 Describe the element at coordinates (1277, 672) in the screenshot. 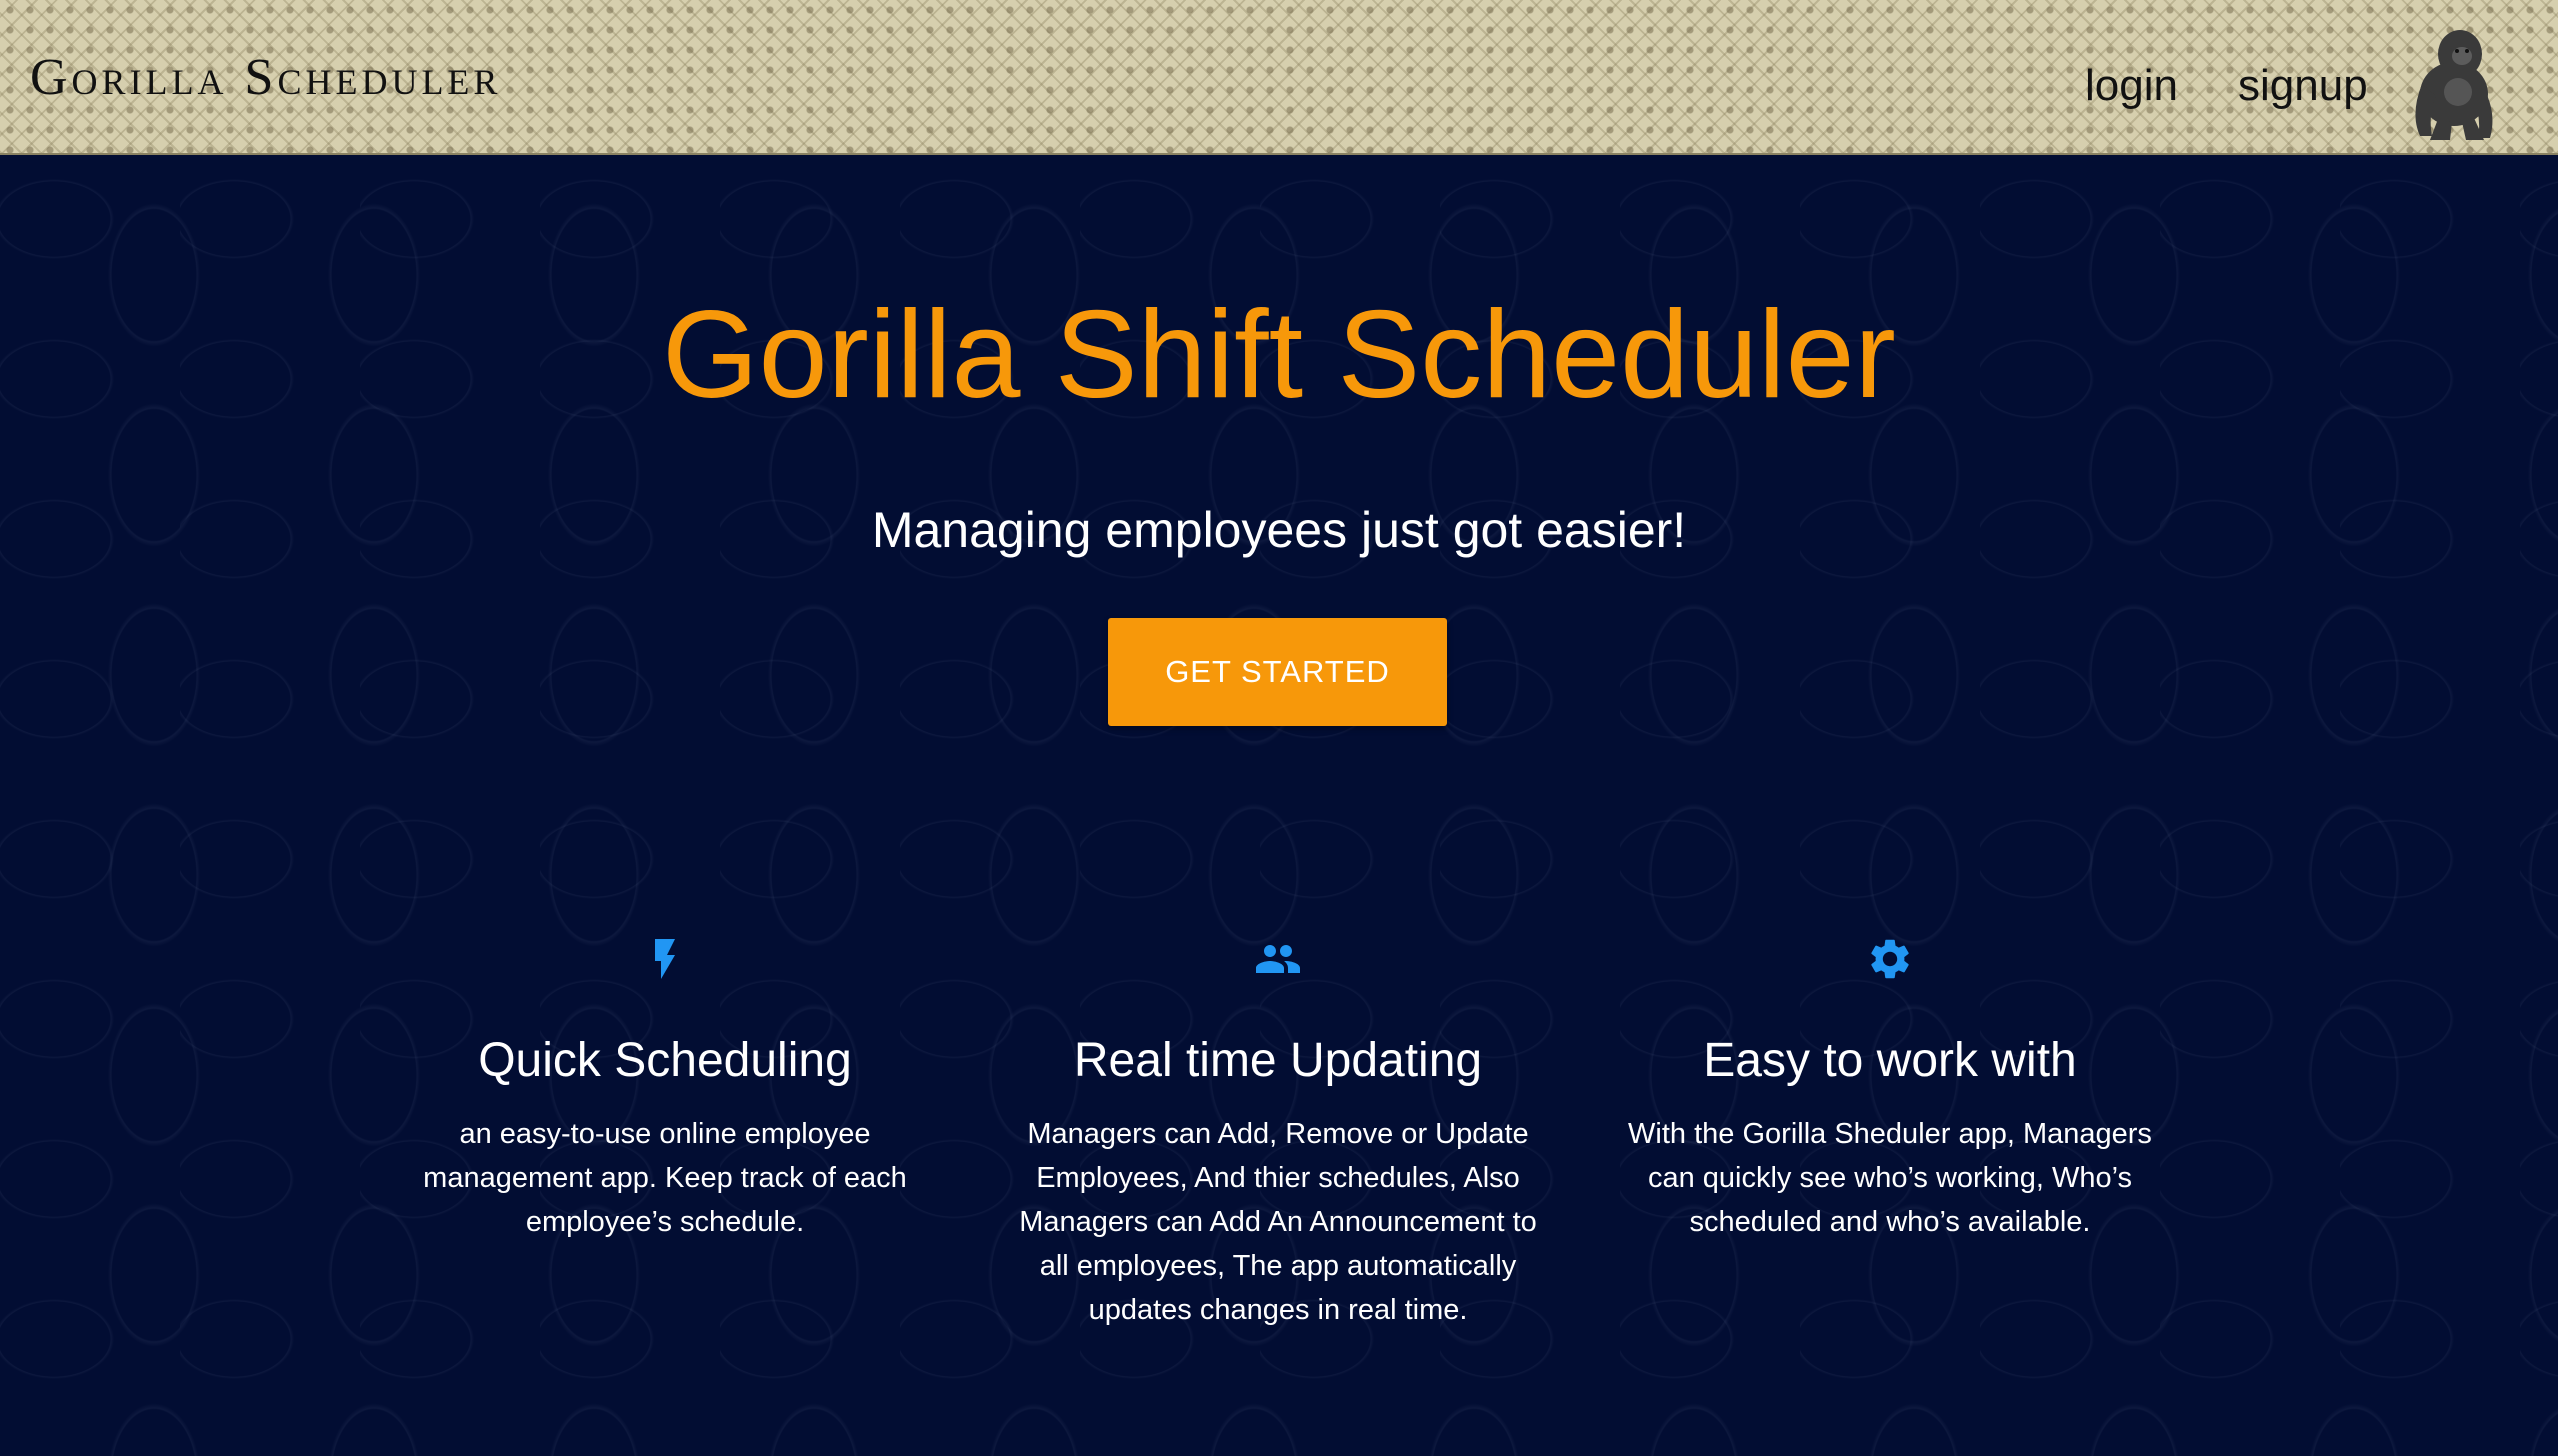

I see `get-started-button: GET STARTED` at that location.